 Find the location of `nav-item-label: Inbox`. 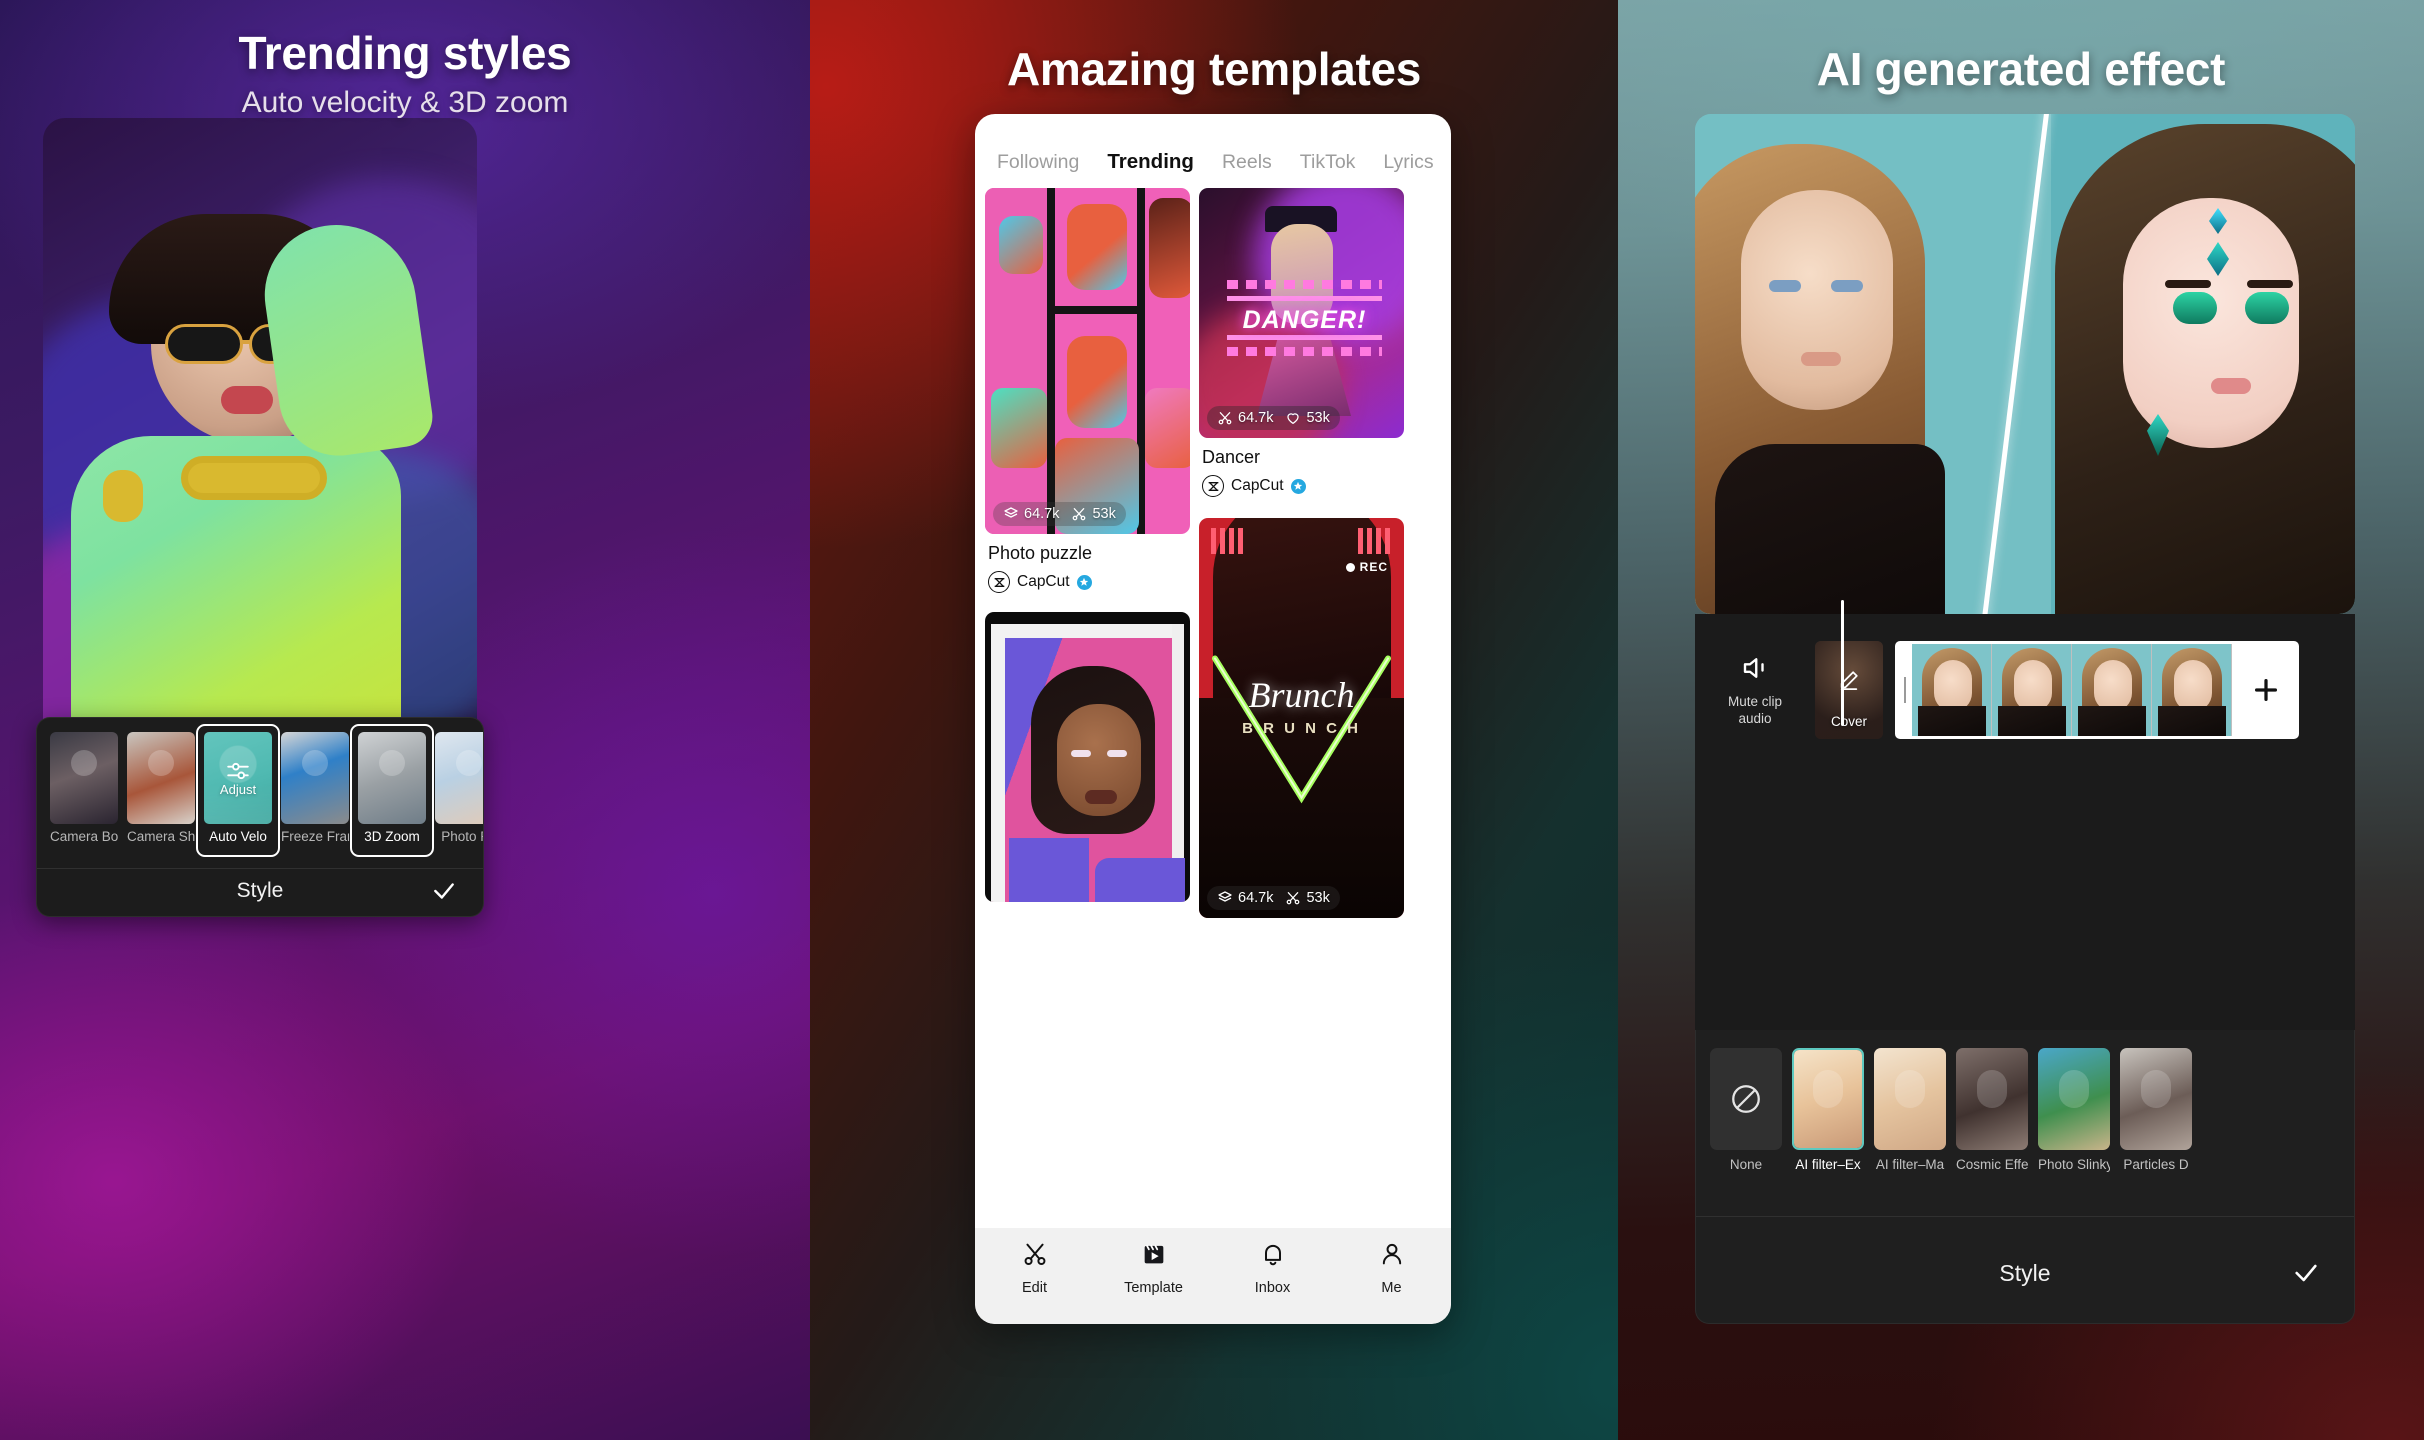

nav-item-label: Inbox is located at coordinates (1272, 1288).